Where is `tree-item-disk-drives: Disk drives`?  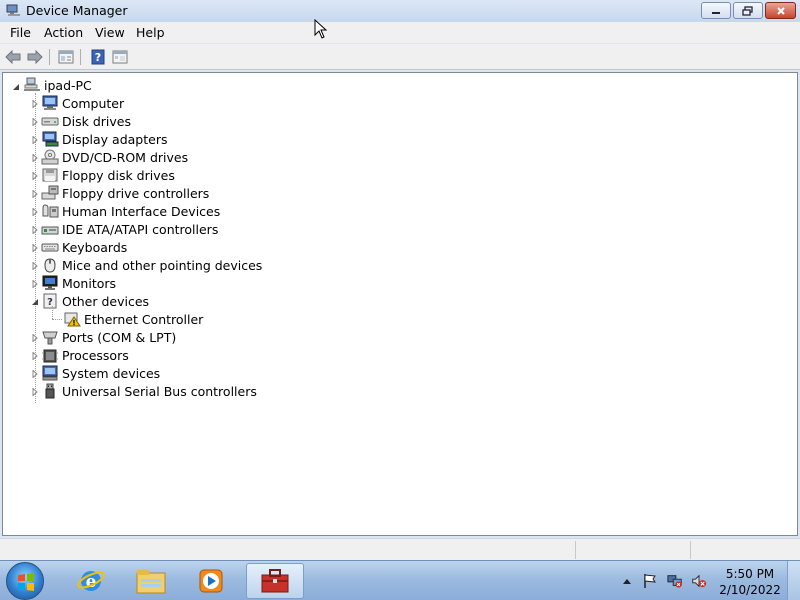
tree-item-disk-drives: Disk drives is located at coordinates (86, 121).